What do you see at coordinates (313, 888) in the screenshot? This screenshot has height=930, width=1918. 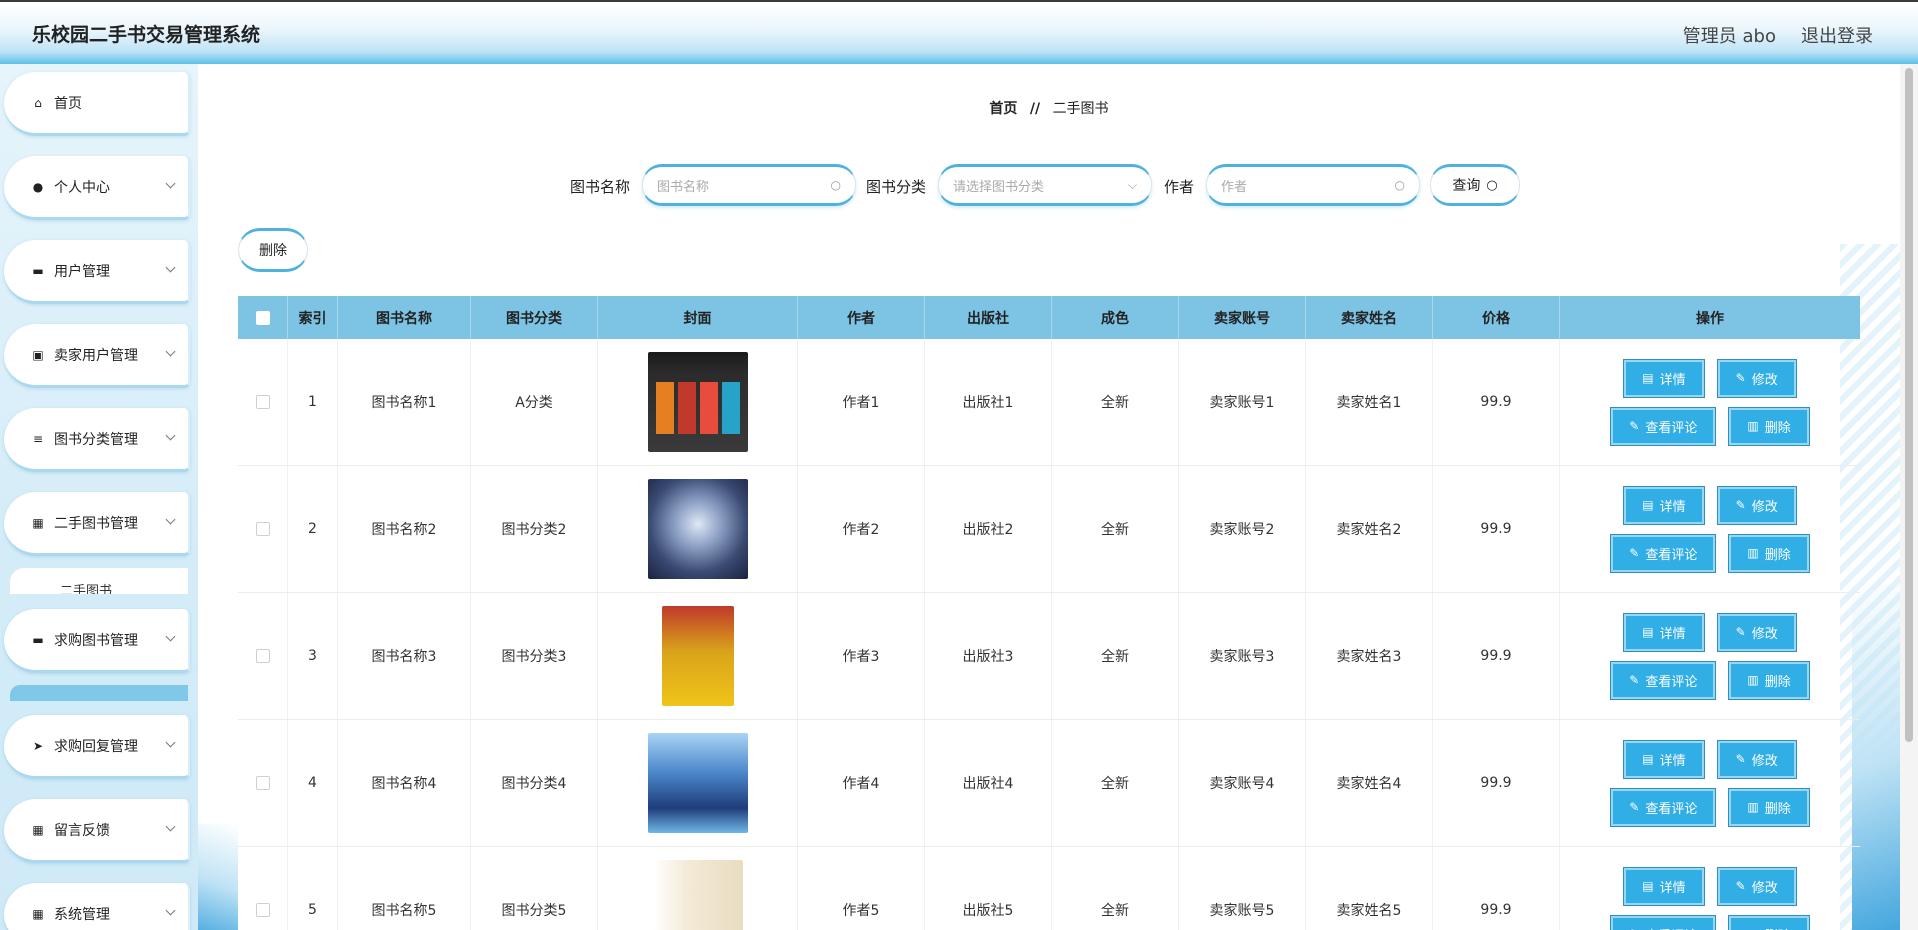 I see `cell-index: 5` at bounding box center [313, 888].